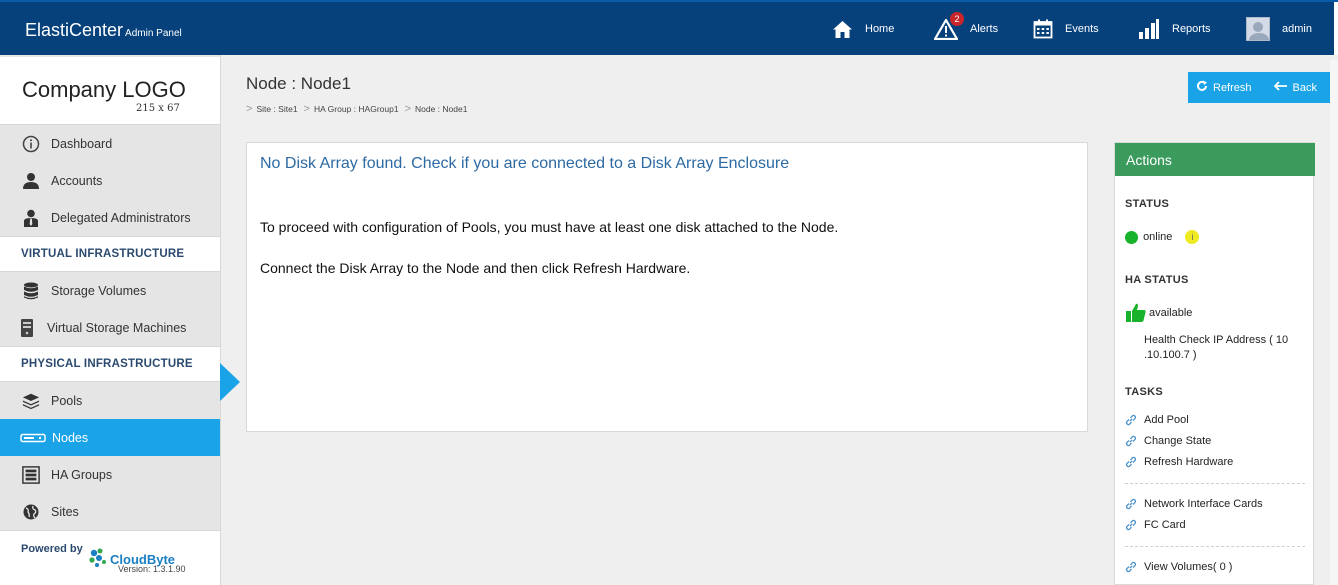  I want to click on back-button: Back, so click(1295, 87).